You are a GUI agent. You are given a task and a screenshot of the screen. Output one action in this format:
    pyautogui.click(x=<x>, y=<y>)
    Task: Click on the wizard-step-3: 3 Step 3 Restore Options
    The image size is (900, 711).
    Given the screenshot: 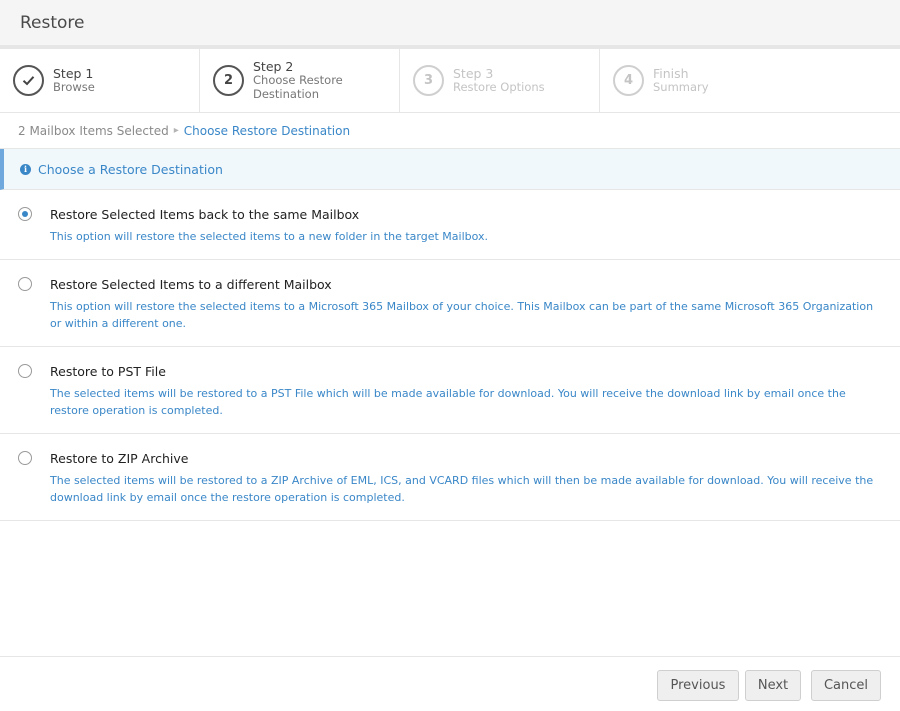 What is the action you would take?
    pyautogui.click(x=500, y=80)
    